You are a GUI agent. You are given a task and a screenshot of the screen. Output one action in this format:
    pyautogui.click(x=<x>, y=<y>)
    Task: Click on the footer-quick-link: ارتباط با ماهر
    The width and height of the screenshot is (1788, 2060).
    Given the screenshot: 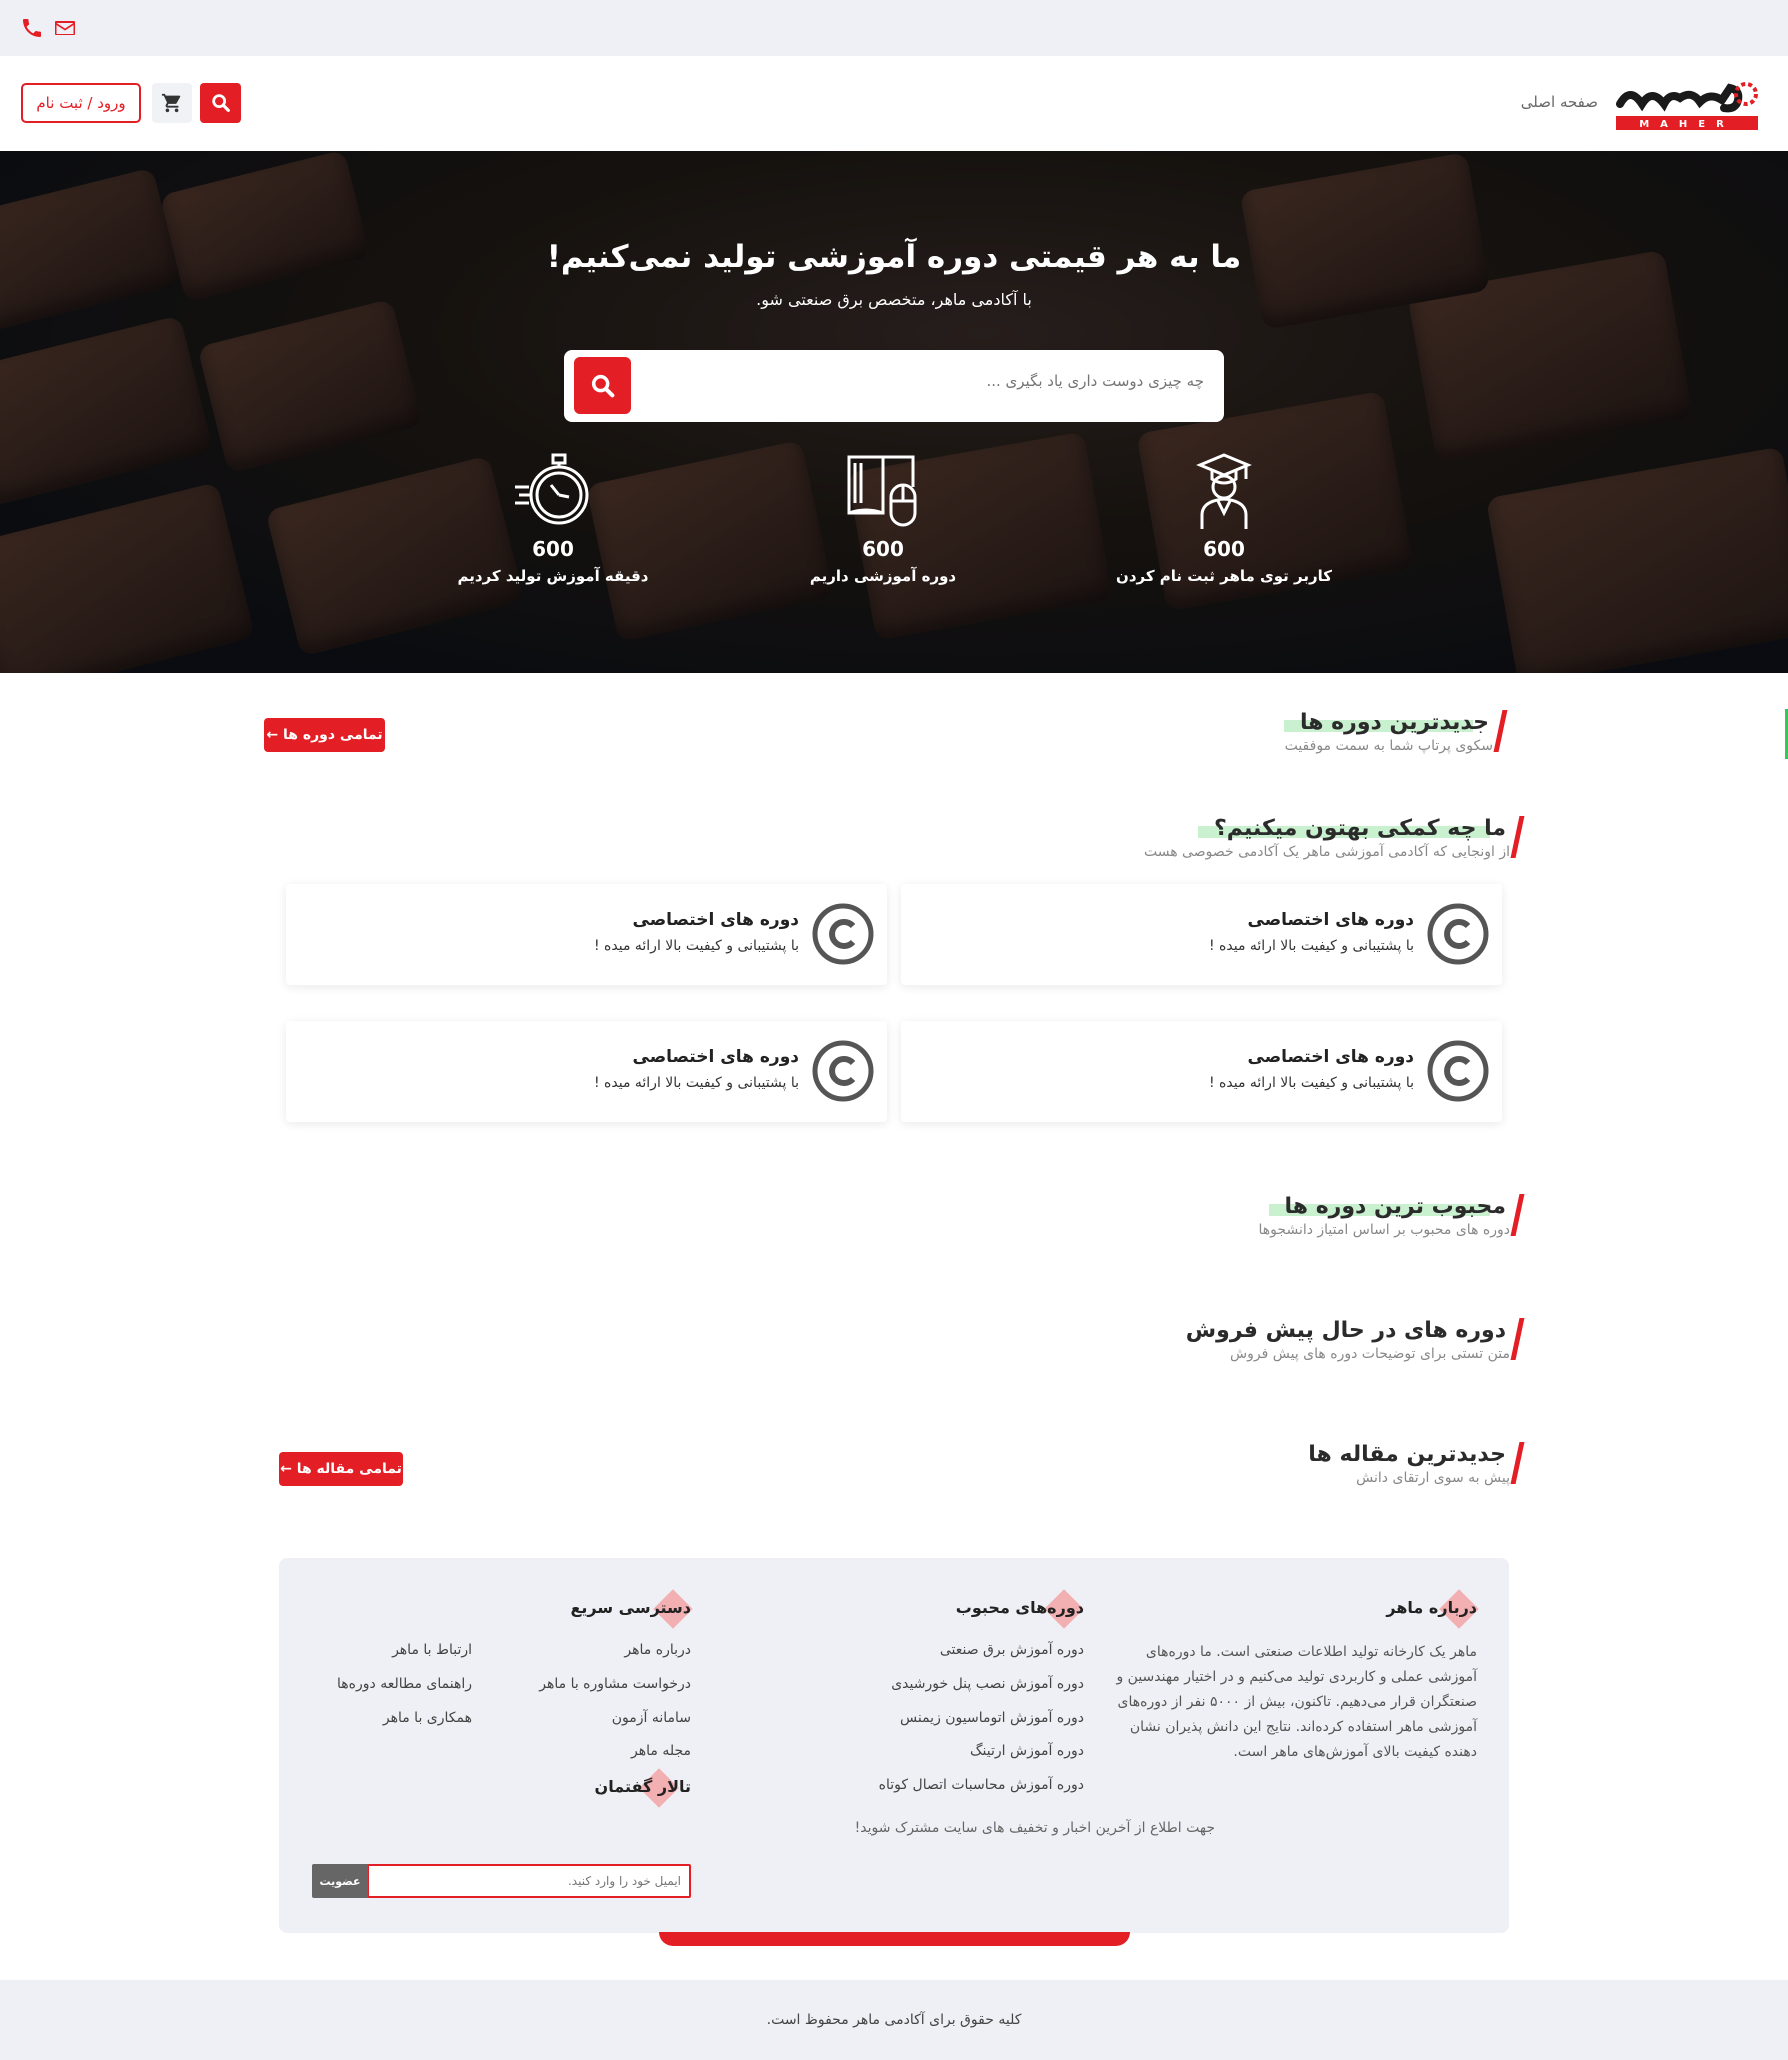 What is the action you would take?
    pyautogui.click(x=432, y=1650)
    